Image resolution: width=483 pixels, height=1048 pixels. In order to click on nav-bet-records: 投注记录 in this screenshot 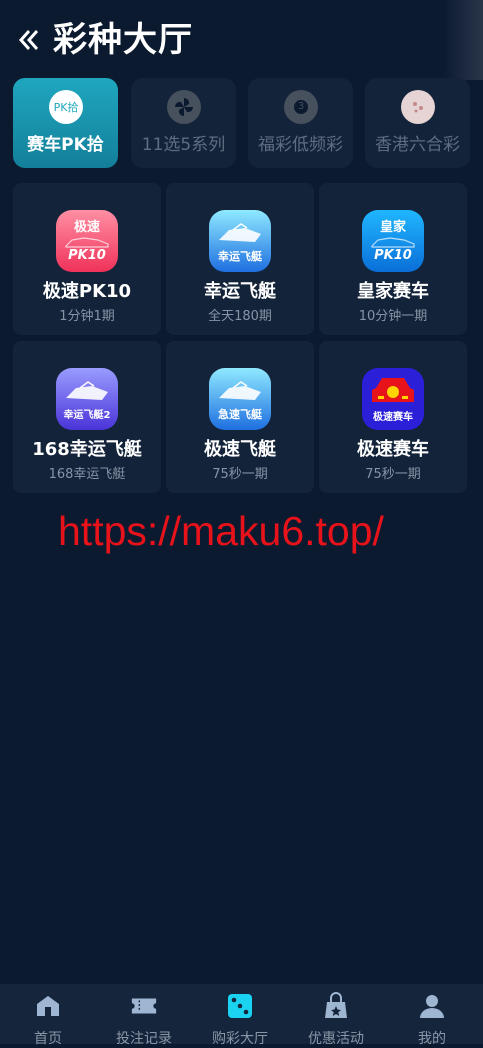, I will do `click(144, 1015)`.